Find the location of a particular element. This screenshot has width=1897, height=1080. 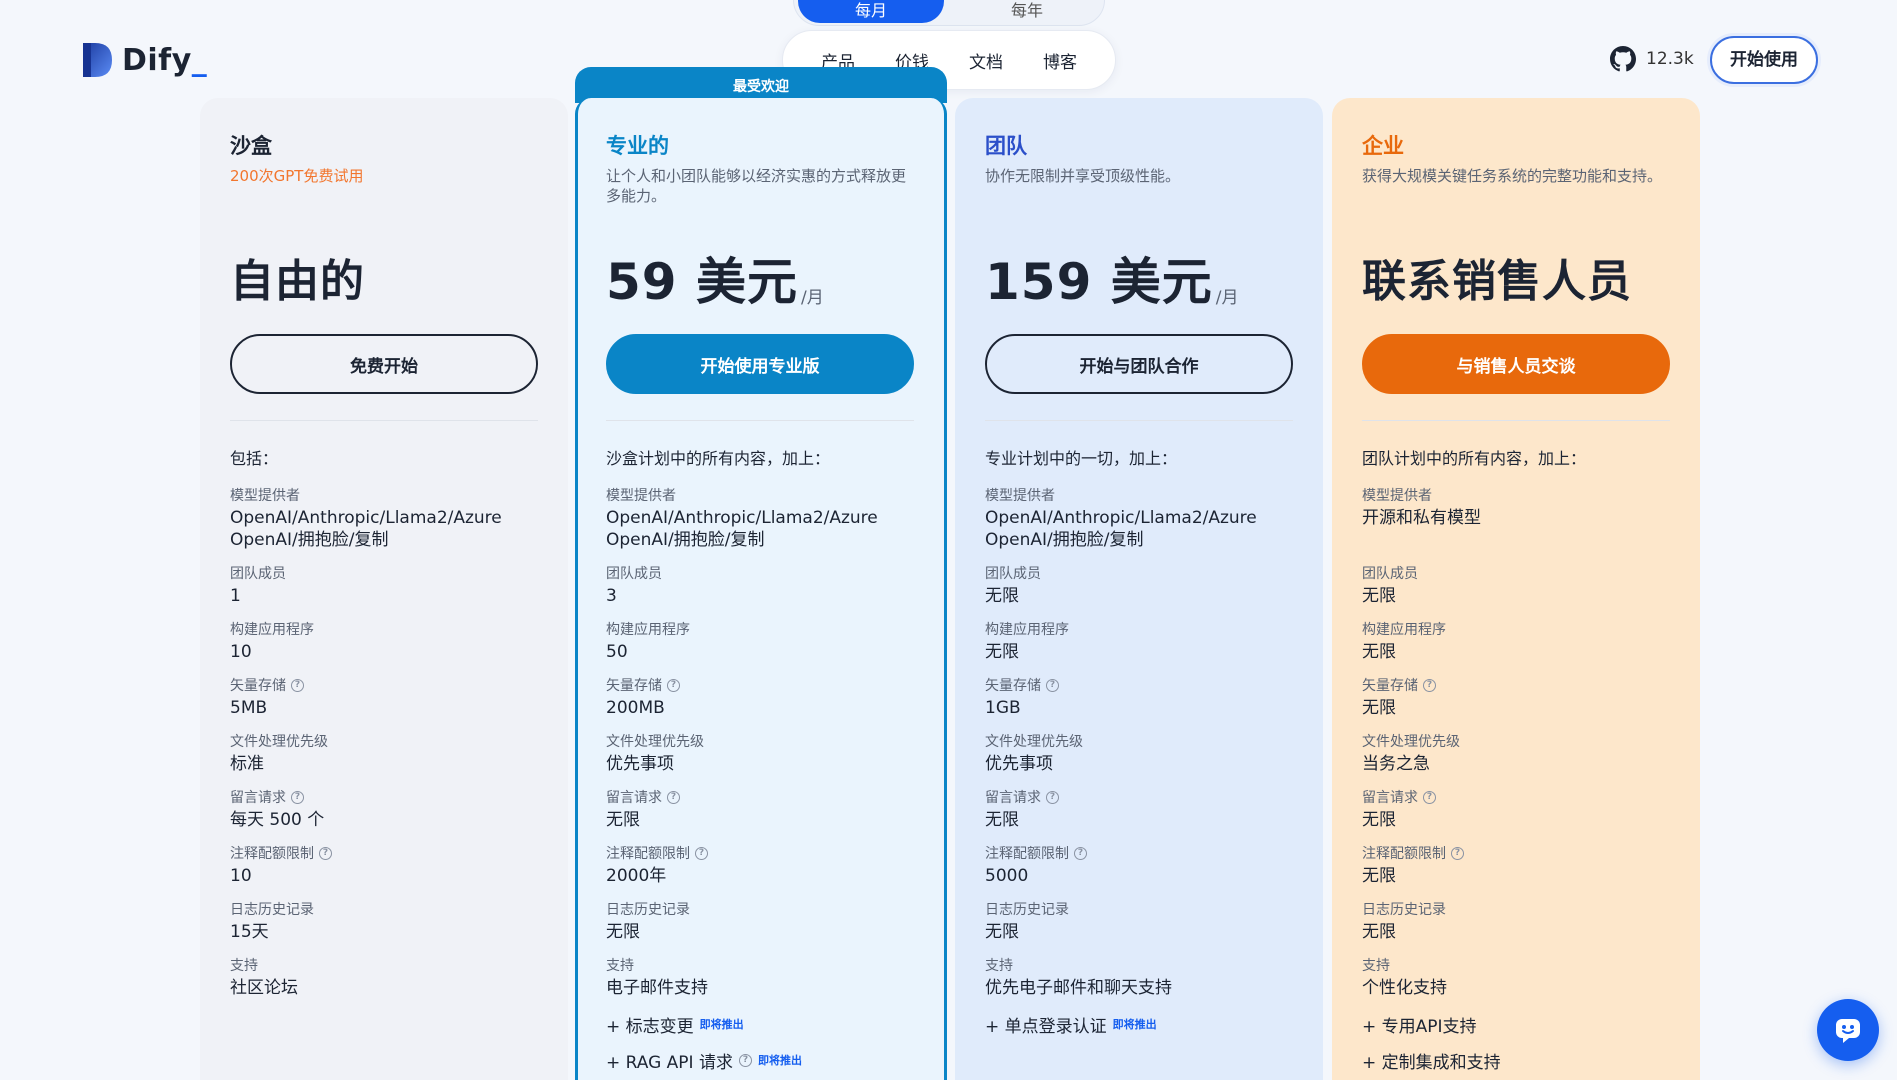

talk-to-sales-button: 与销售人员交谈 is located at coordinates (1516, 364).